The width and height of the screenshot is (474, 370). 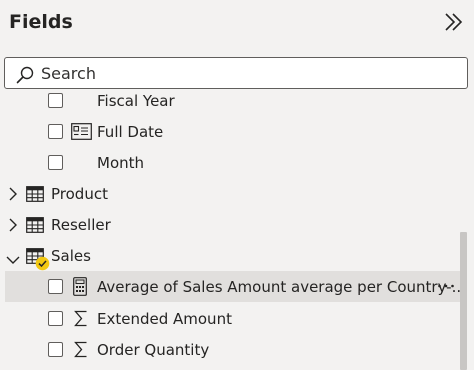 I want to click on scrollbar-thumb, so click(x=463, y=301).